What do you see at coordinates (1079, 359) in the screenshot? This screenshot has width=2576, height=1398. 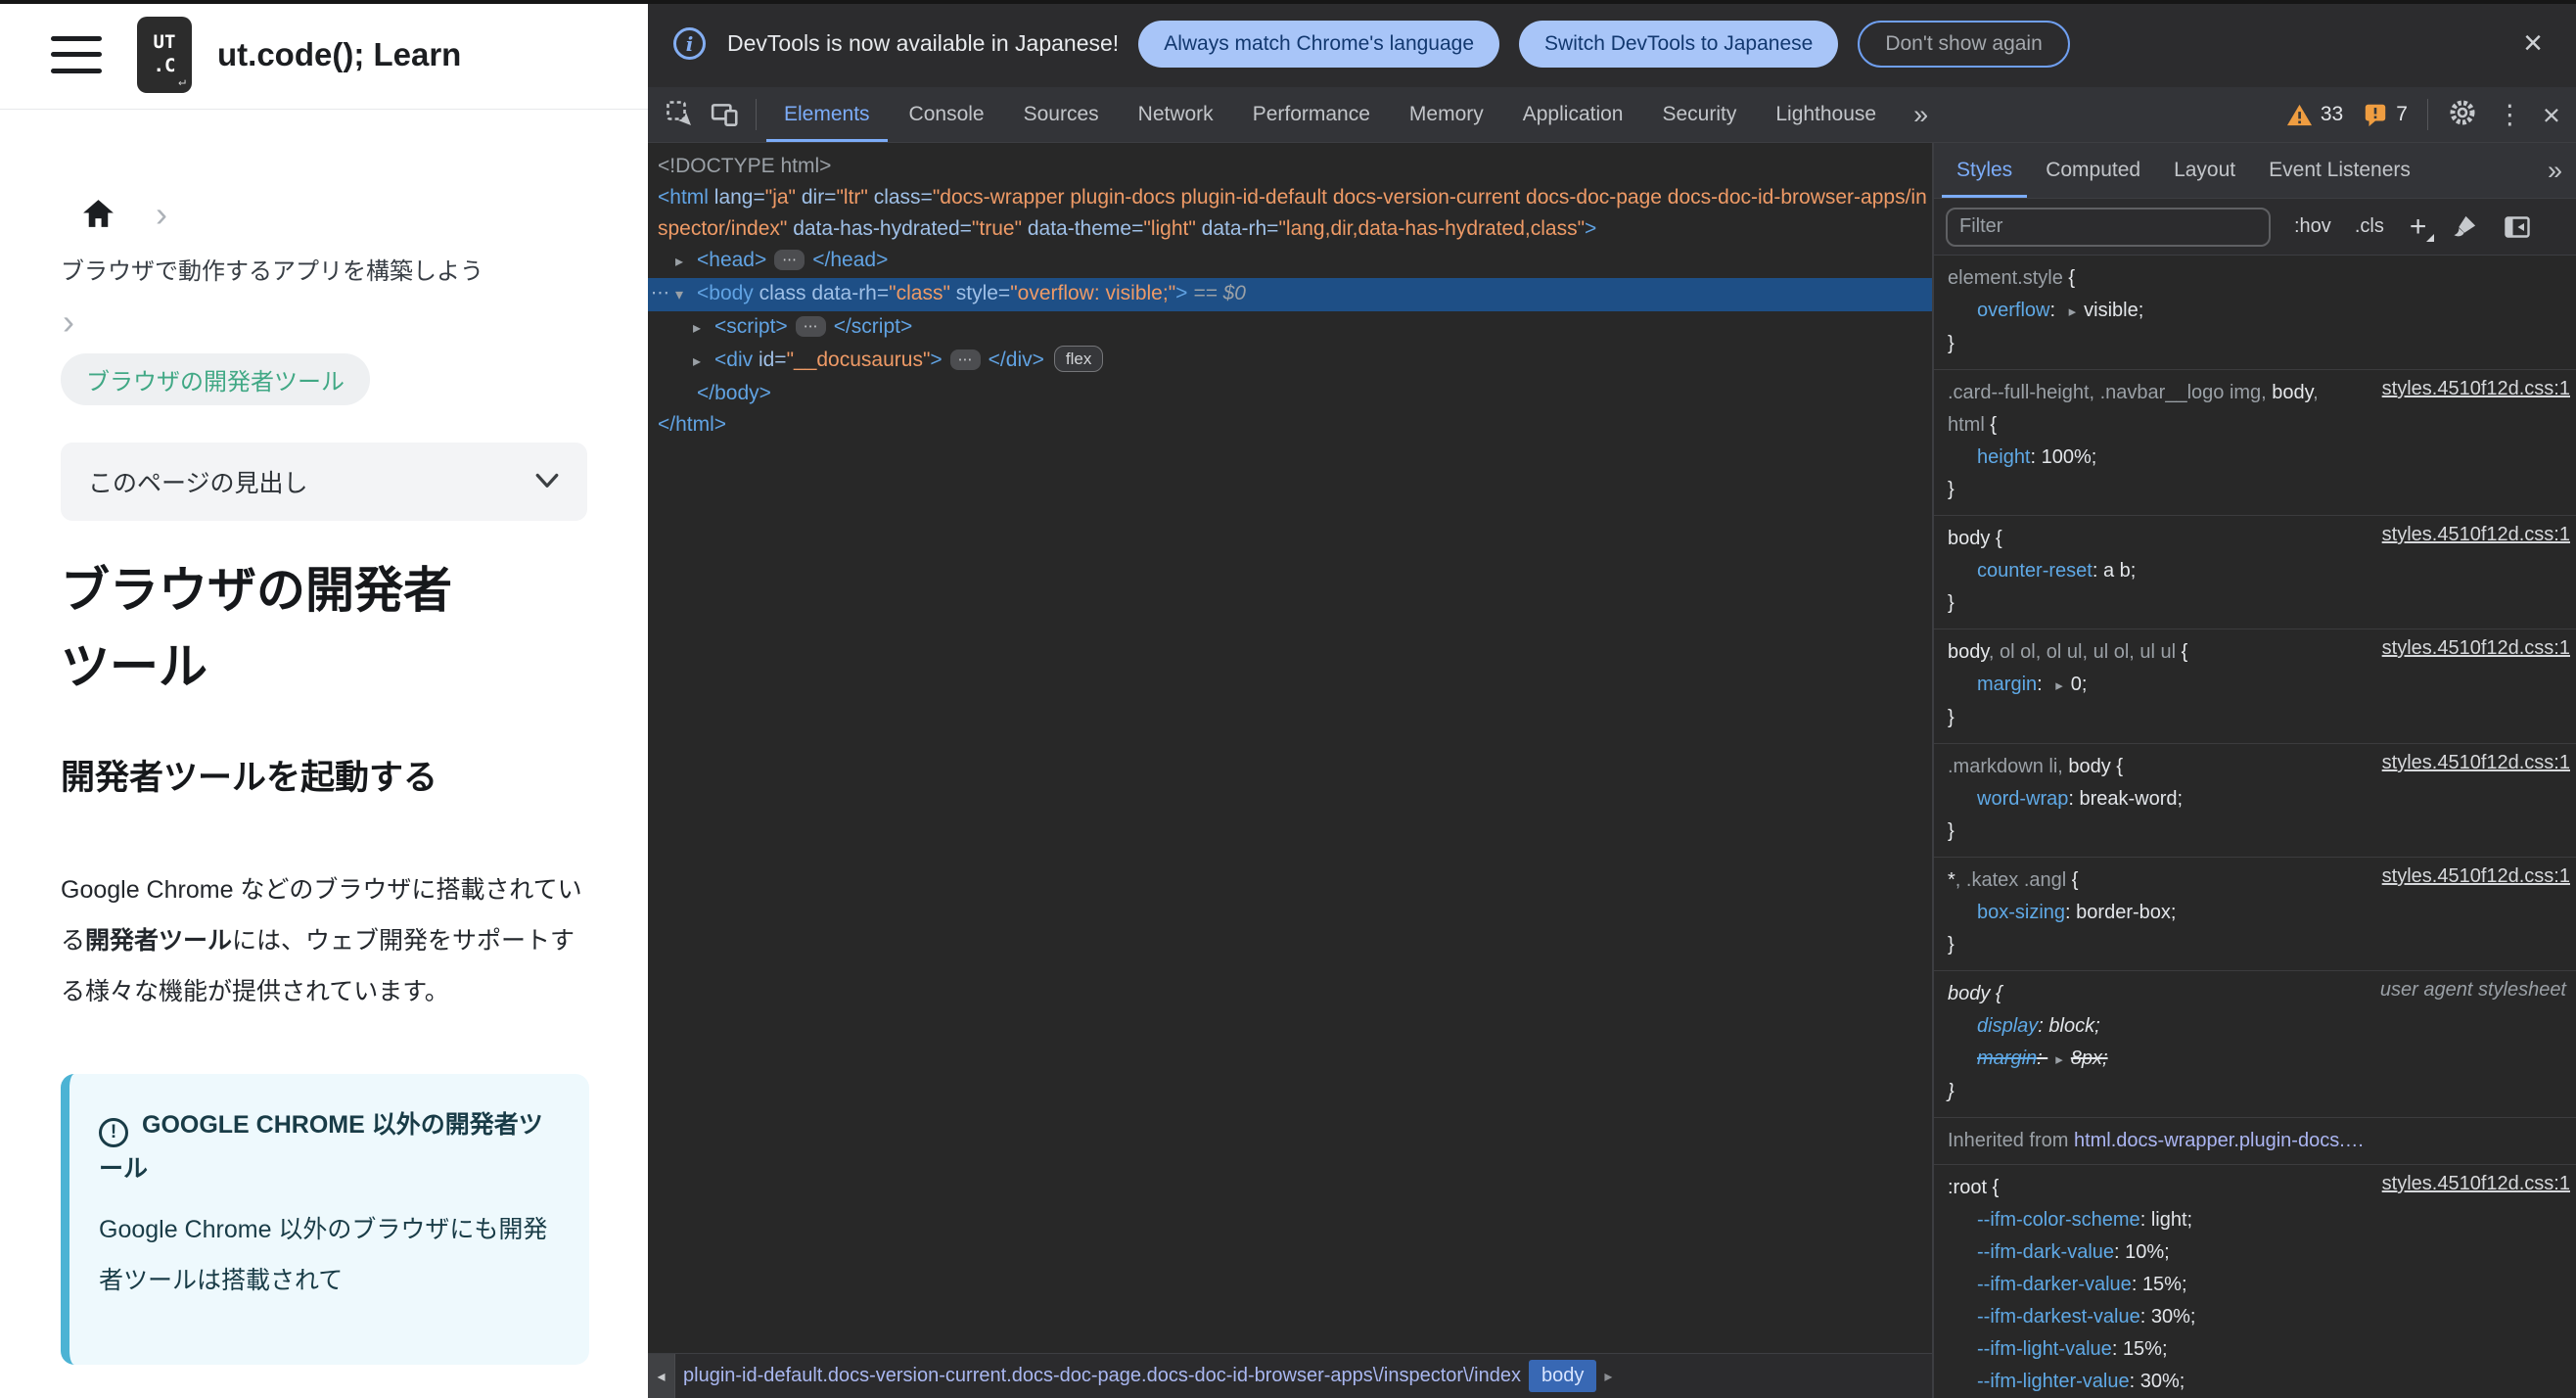 I see `flex-badge: flex` at bounding box center [1079, 359].